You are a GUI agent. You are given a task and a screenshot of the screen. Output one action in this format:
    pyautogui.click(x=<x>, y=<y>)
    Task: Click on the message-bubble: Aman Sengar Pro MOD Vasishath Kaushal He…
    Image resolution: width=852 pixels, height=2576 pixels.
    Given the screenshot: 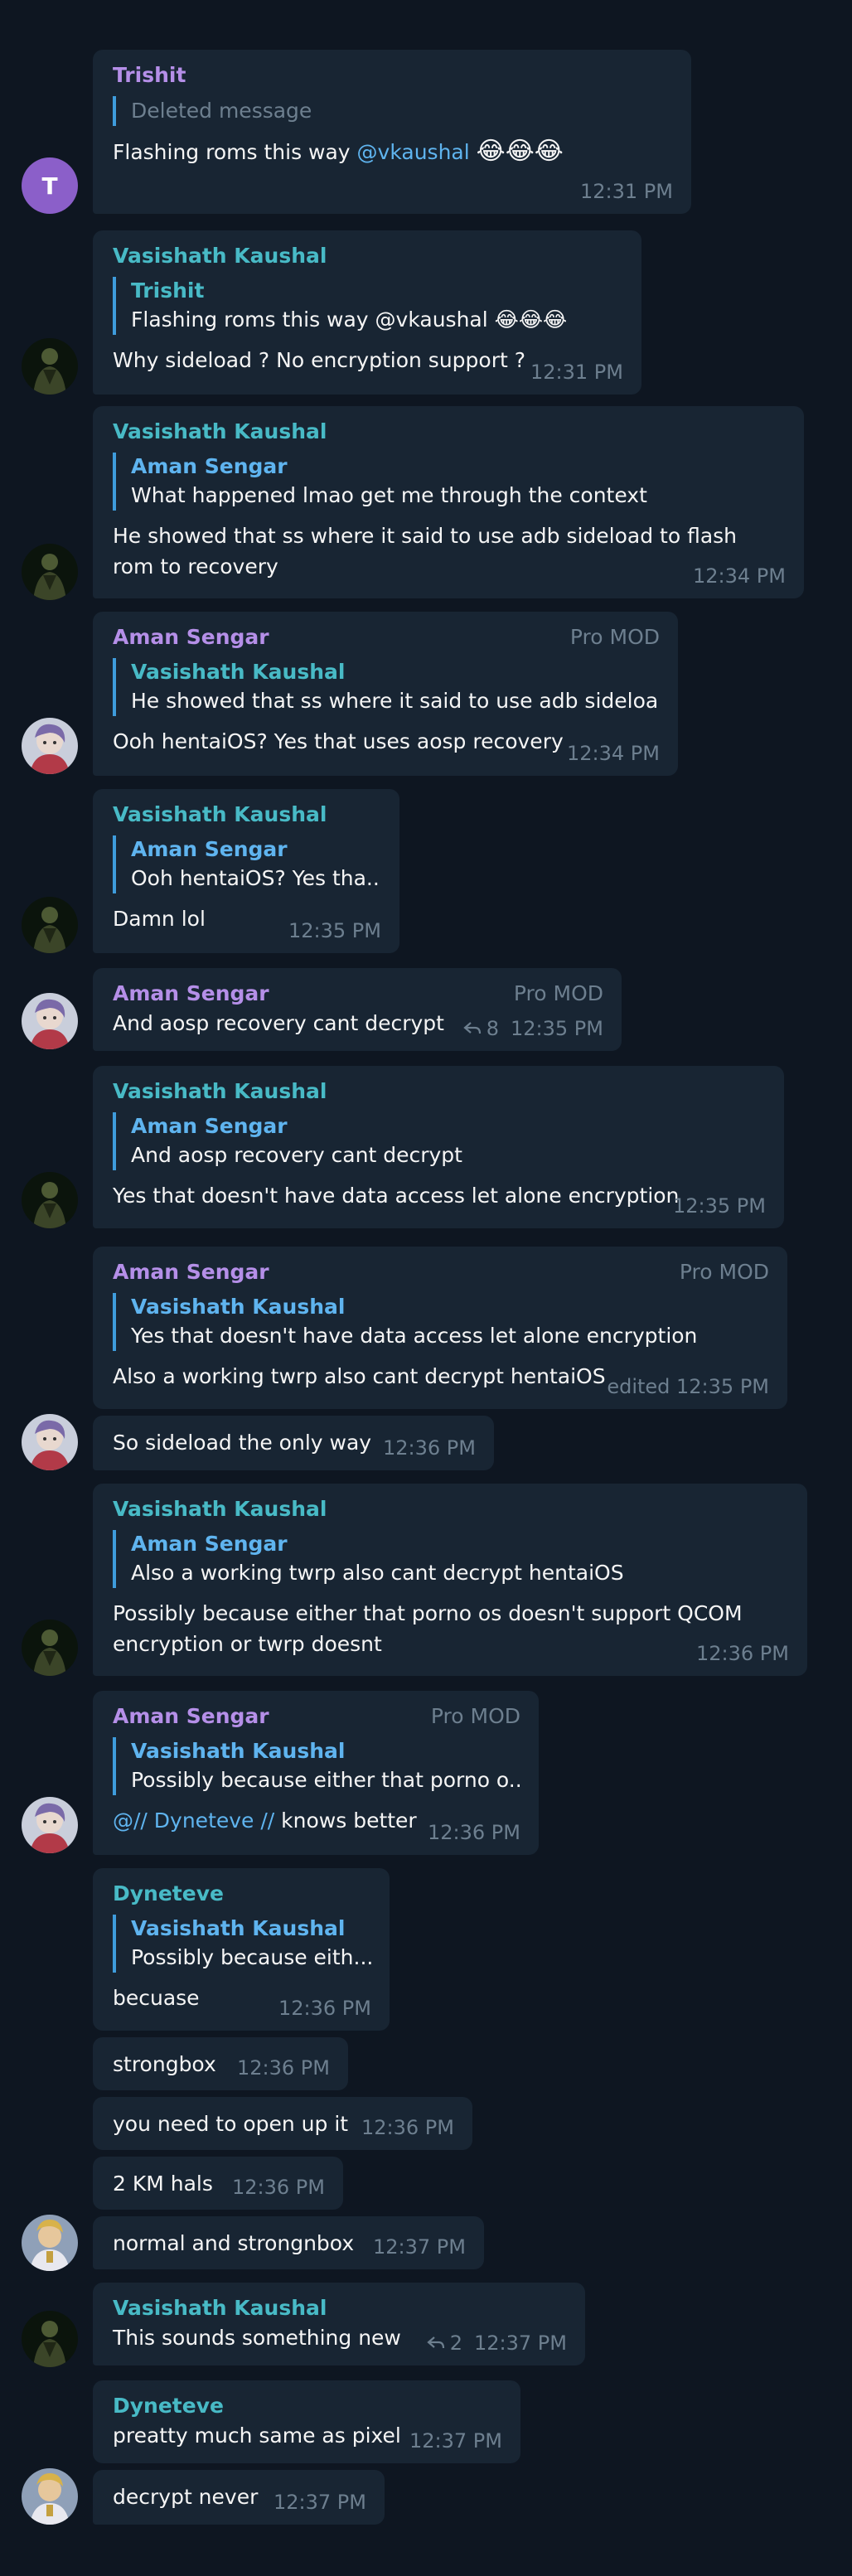 What is the action you would take?
    pyautogui.click(x=386, y=694)
    